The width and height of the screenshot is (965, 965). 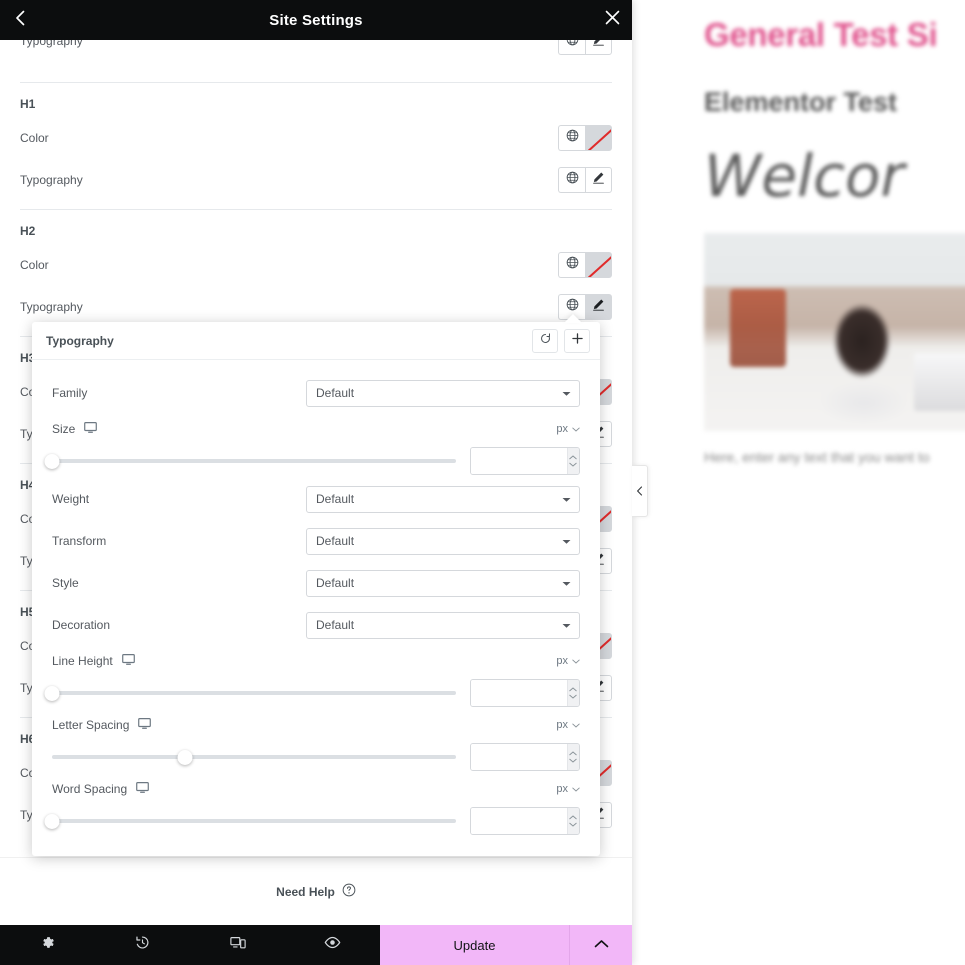 I want to click on transform-select: Default, so click(x=443, y=541).